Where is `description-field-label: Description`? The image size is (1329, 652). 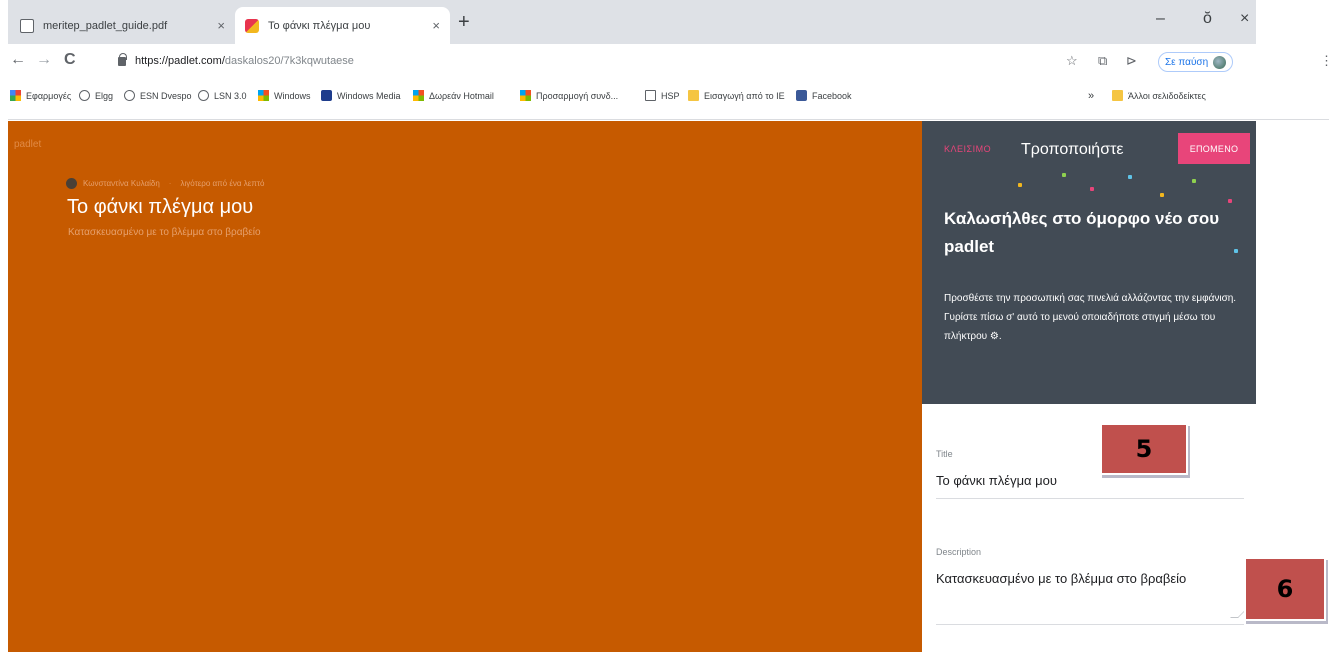
description-field-label: Description is located at coordinates (959, 552).